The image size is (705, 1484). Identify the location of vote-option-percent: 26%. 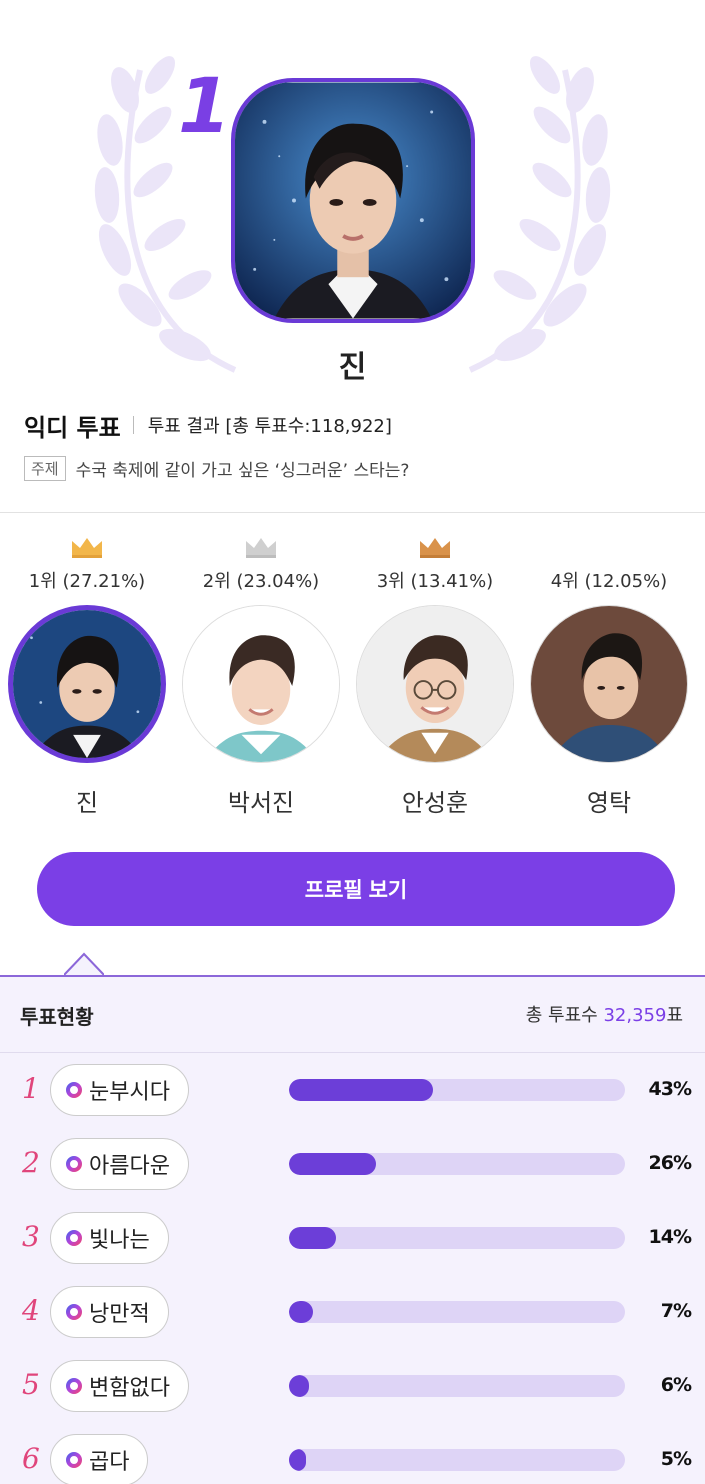
(670, 1163).